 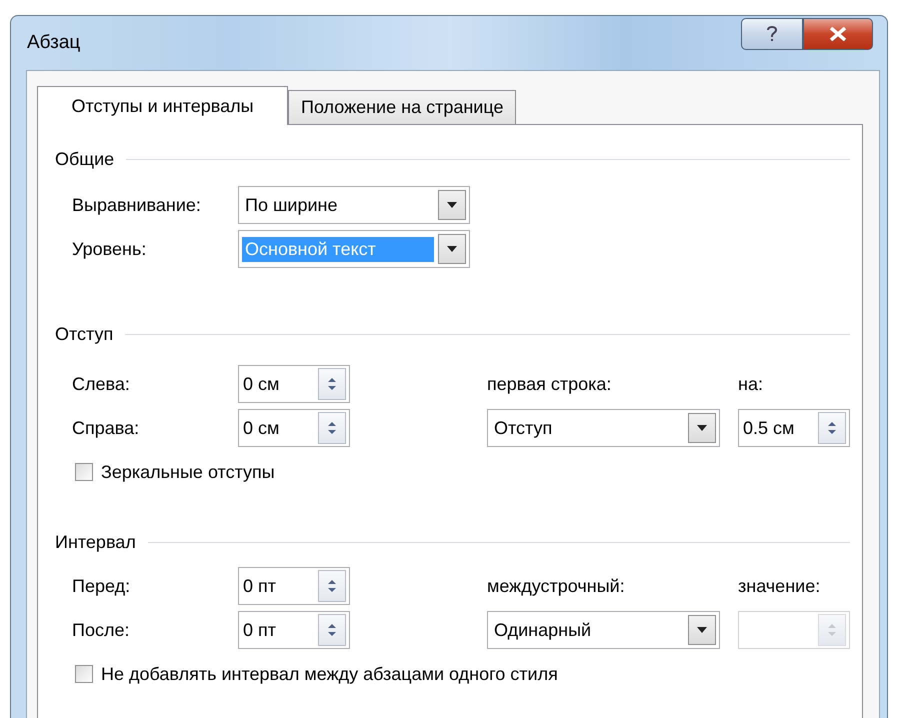 I want to click on dropdown-value: Основной текст, so click(x=338, y=249).